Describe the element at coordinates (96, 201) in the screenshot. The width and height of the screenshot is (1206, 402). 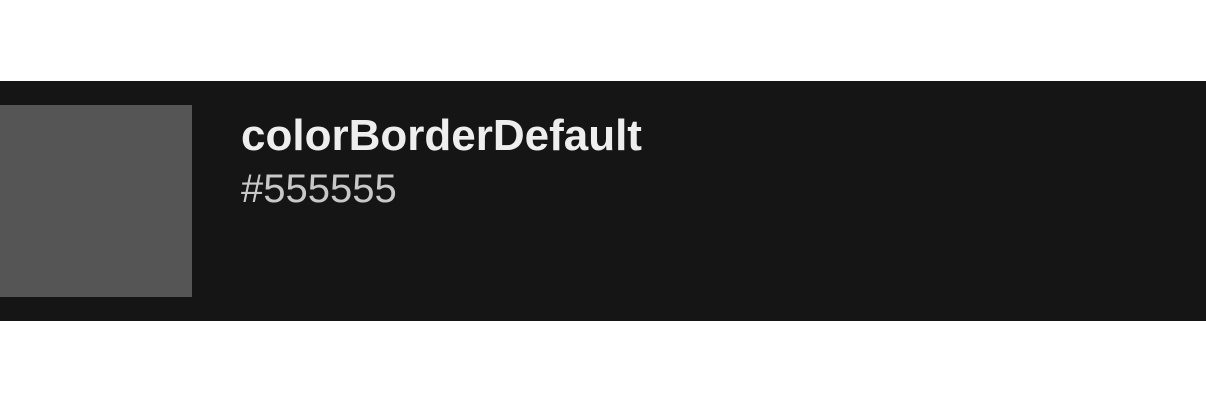
I see `color-swatch` at that location.